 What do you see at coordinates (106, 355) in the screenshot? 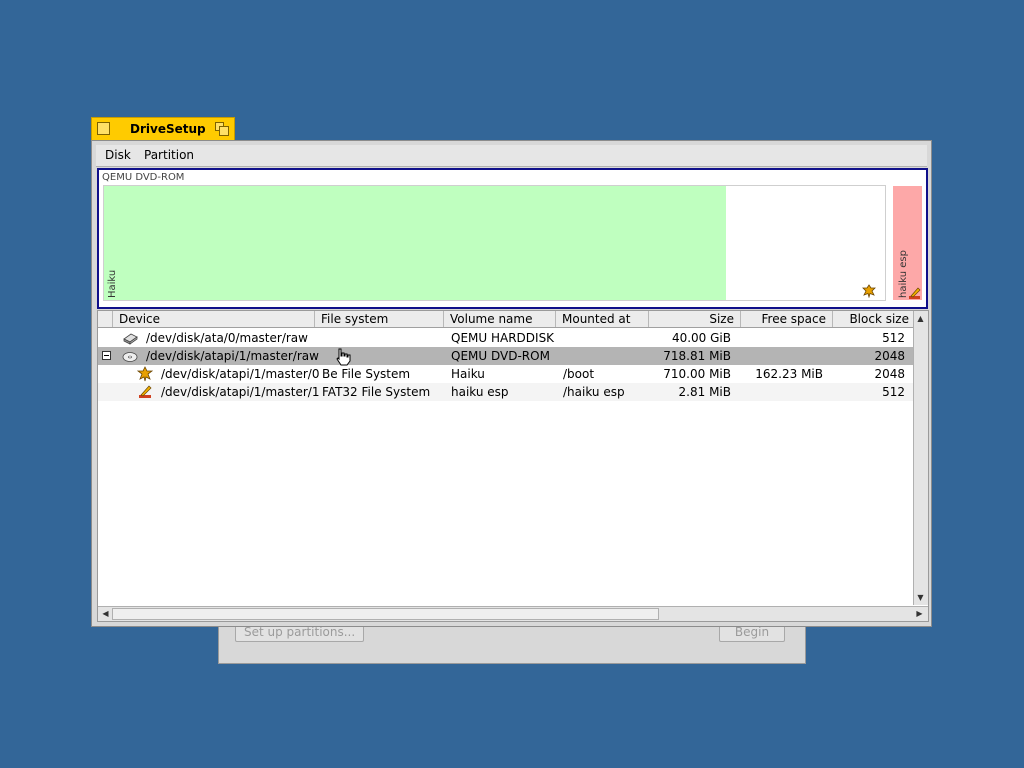
I see `collapse-icon` at bounding box center [106, 355].